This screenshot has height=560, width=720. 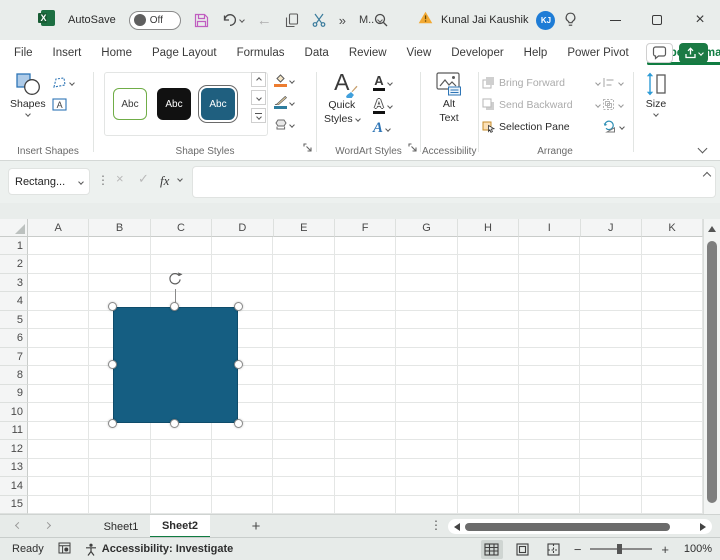 I want to click on shapes-button: Shapes, so click(x=28, y=94).